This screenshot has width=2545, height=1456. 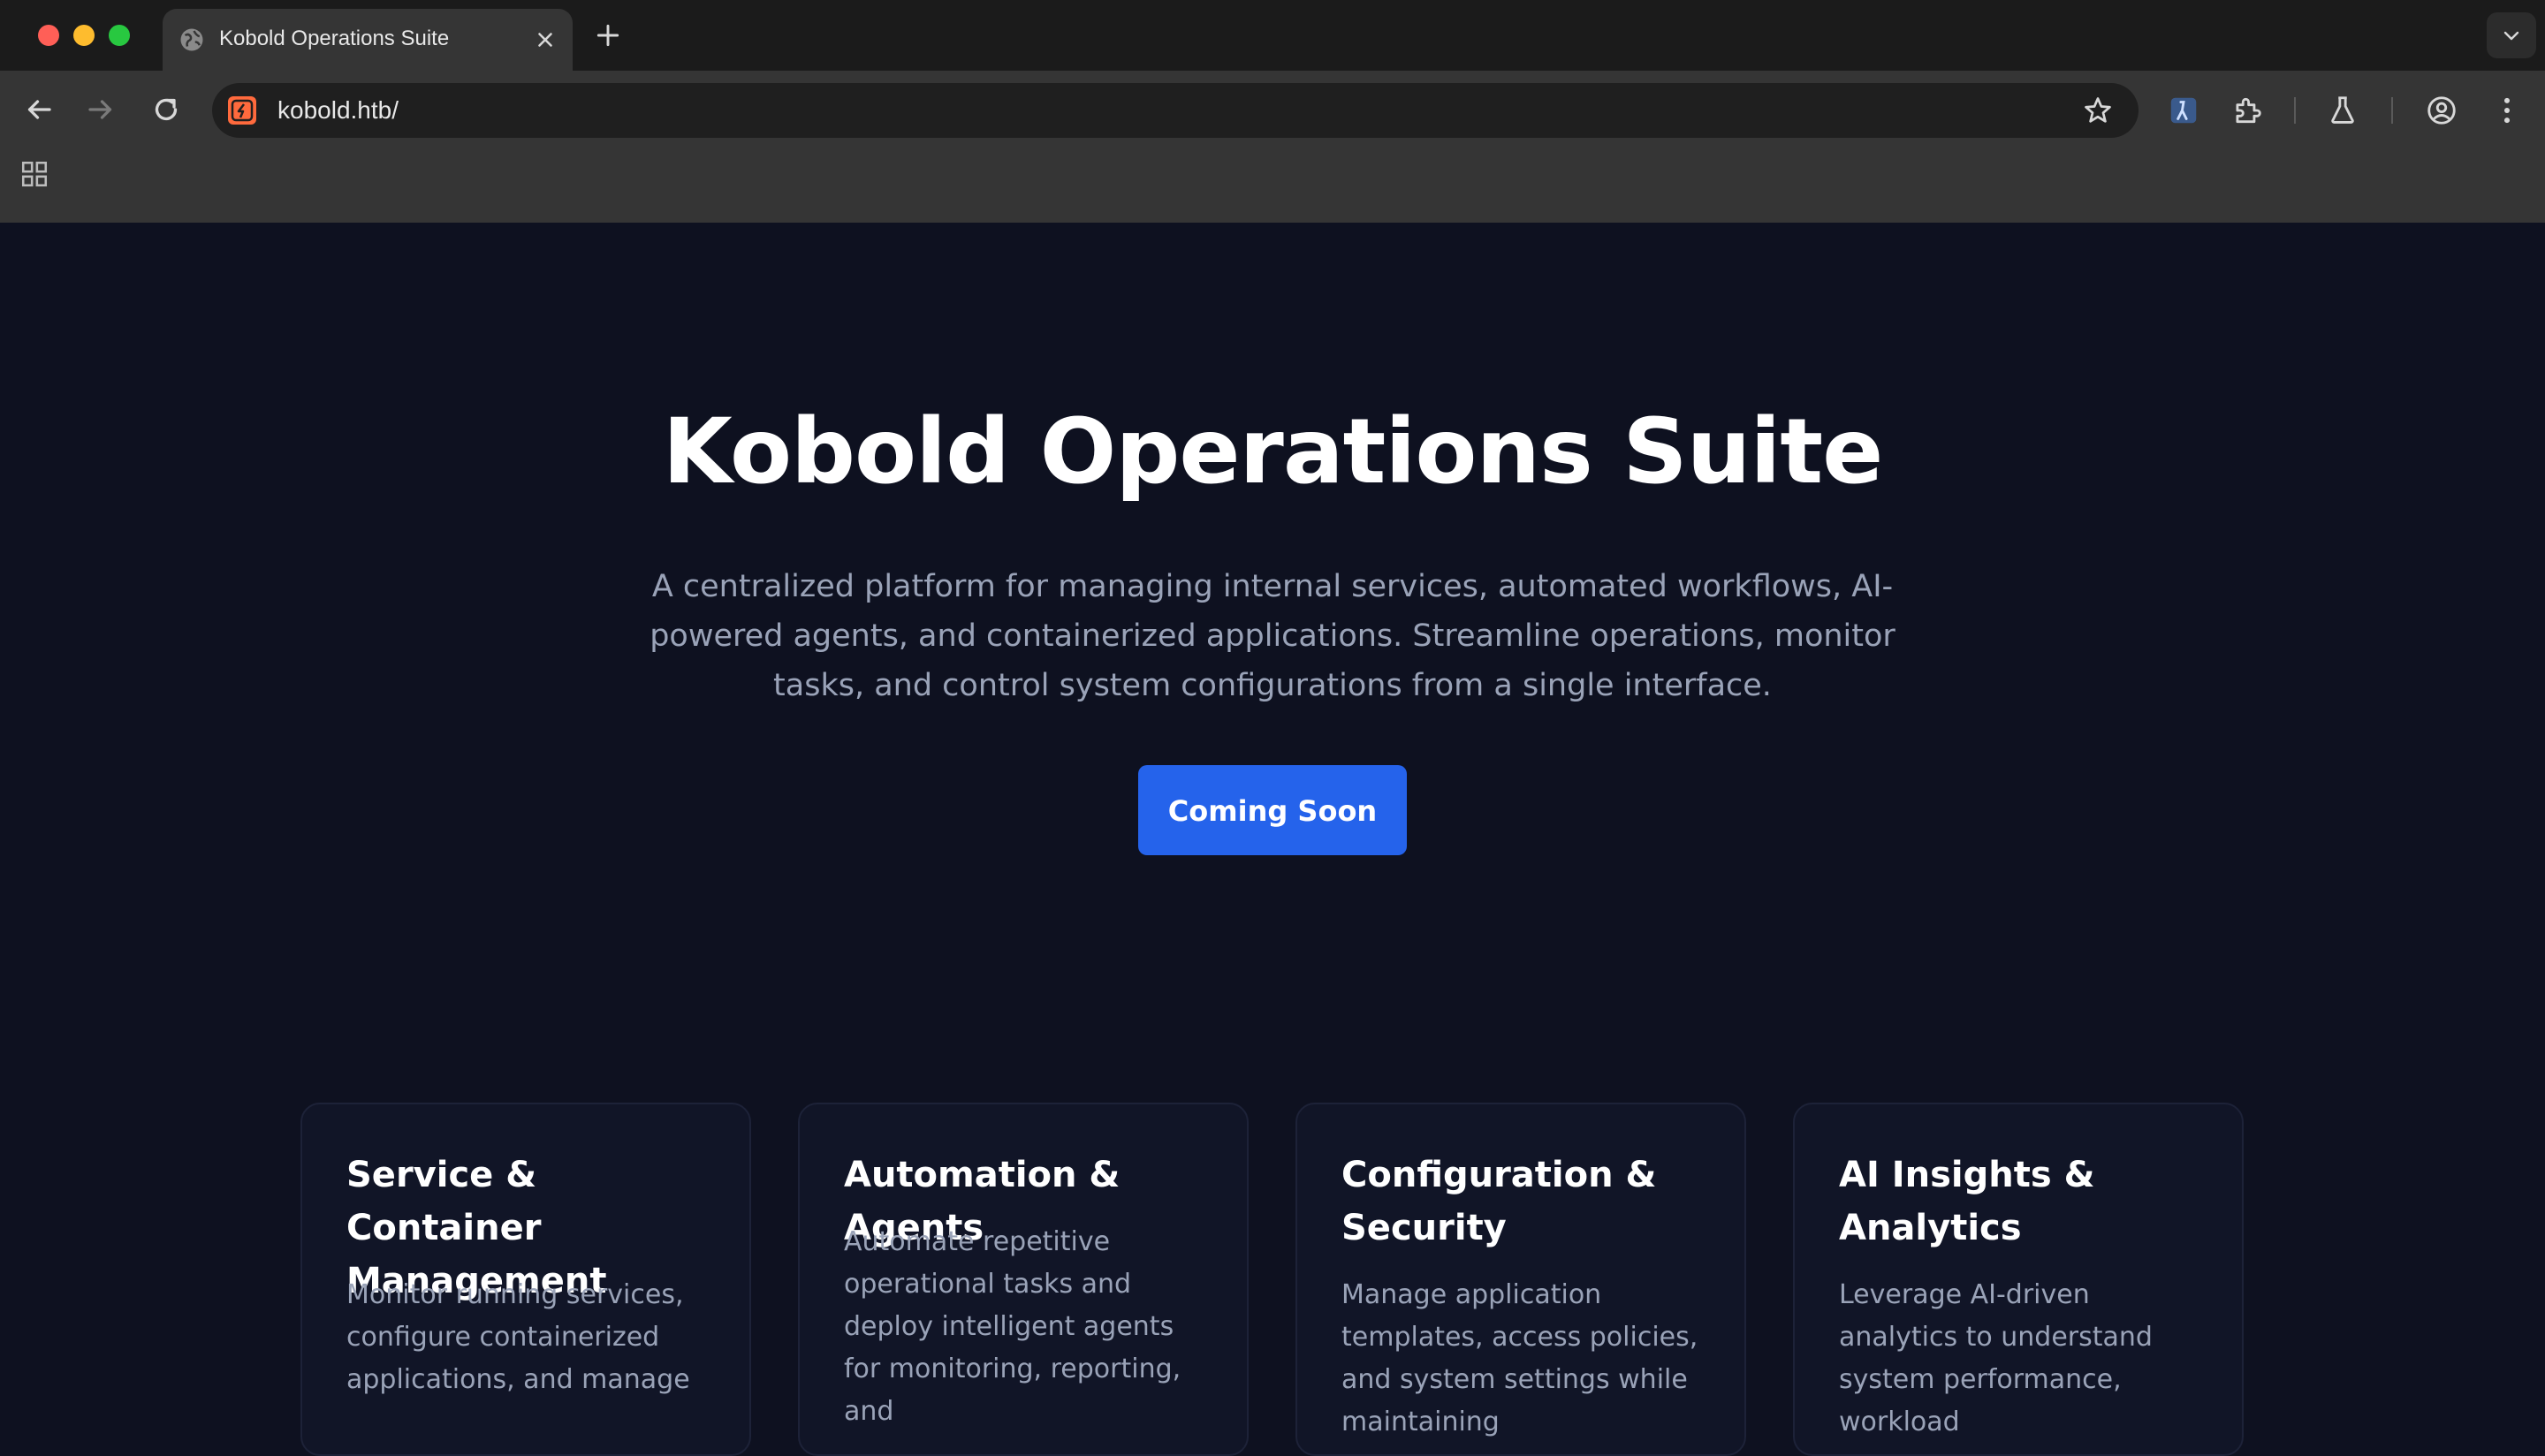 What do you see at coordinates (2441, 110) in the screenshot?
I see `profile-icon` at bounding box center [2441, 110].